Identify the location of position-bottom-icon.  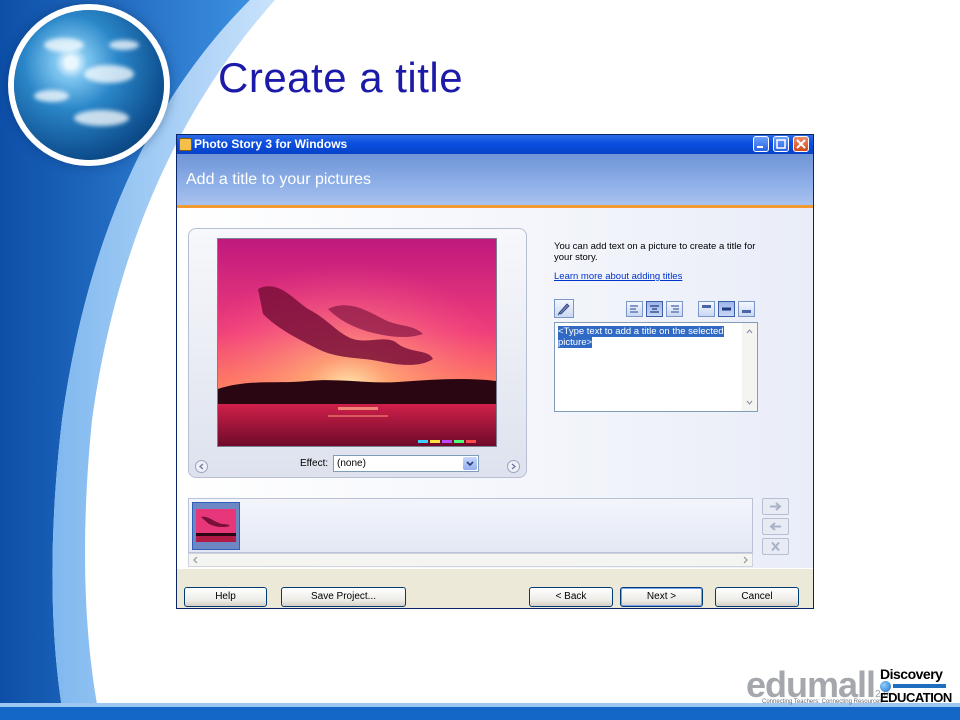
(746, 311).